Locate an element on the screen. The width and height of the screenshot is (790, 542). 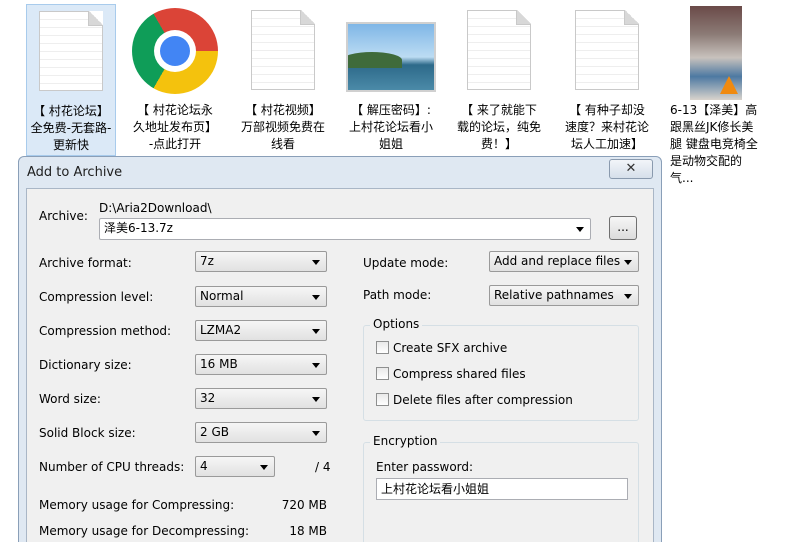
path-mode-value: Relative pathnames is located at coordinates (554, 295).